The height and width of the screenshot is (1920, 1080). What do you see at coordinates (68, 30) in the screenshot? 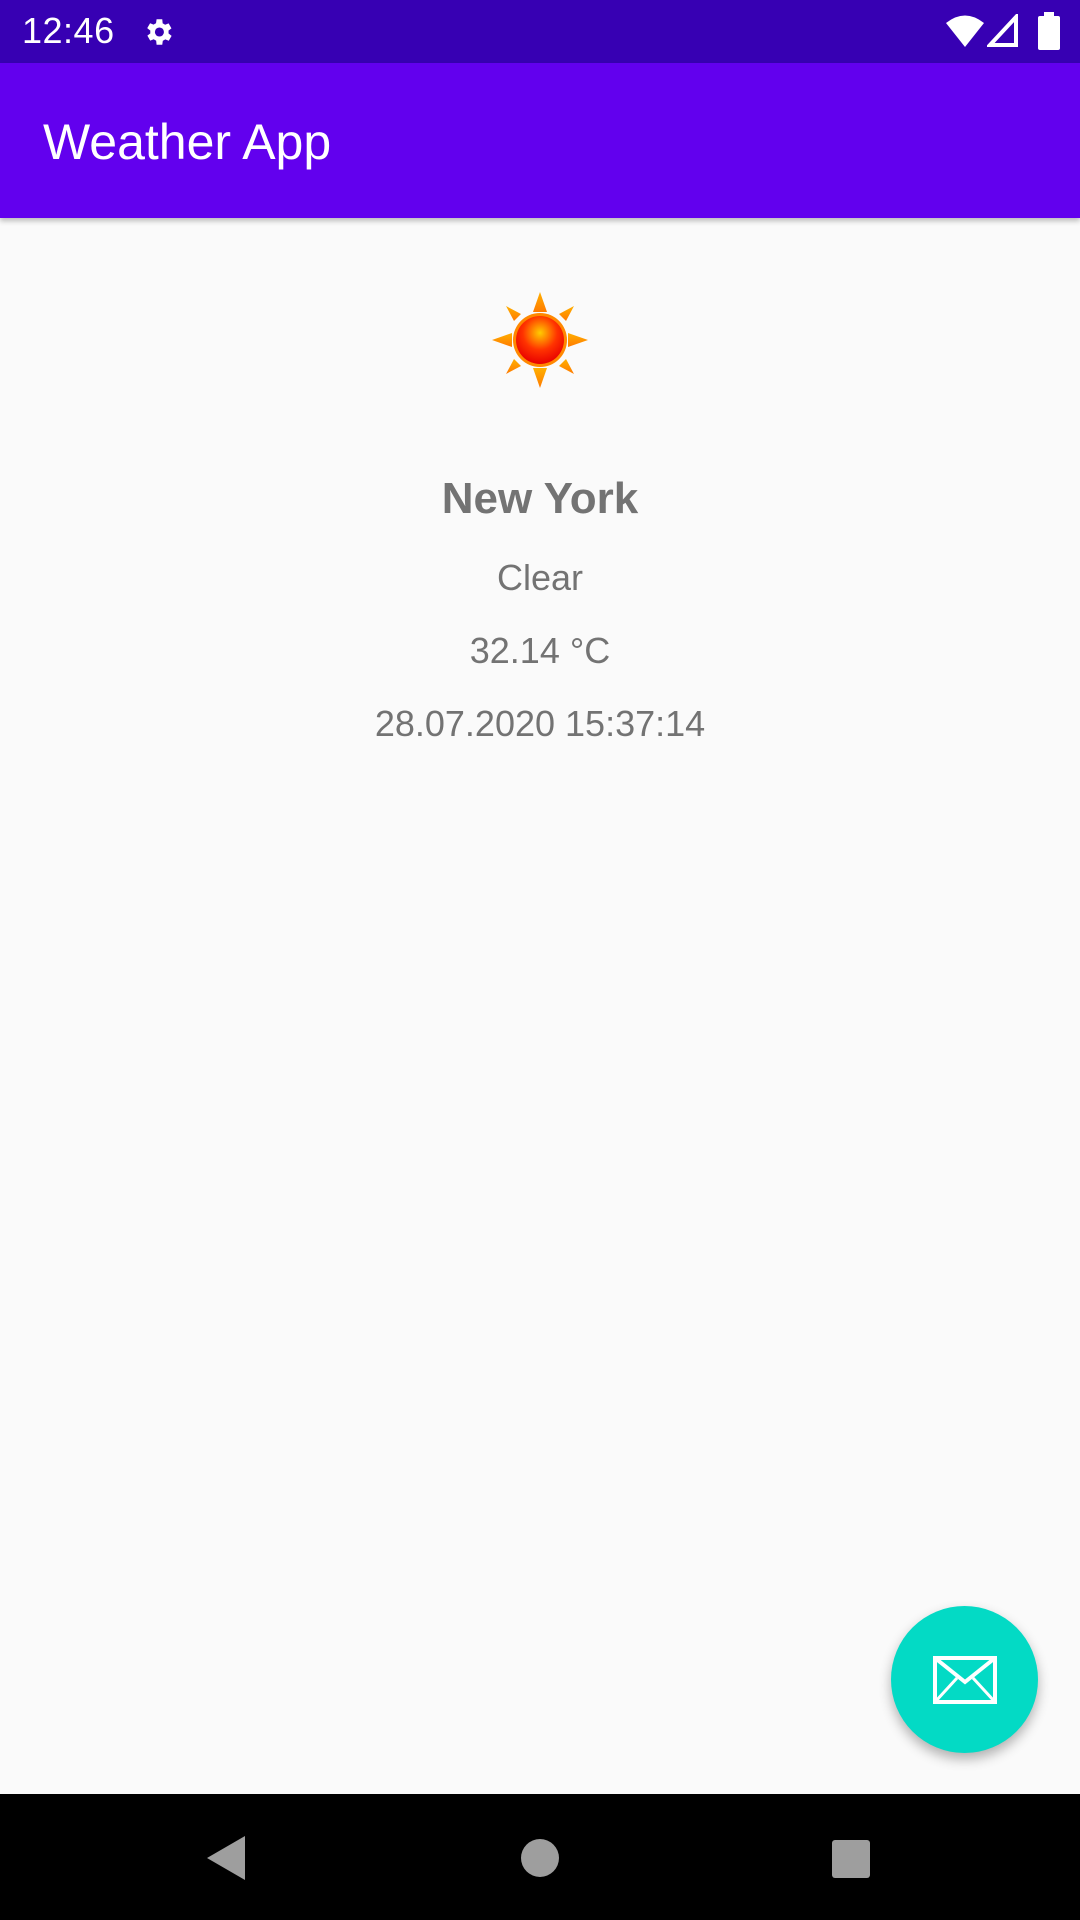
I see `status-time: 12:46` at bounding box center [68, 30].